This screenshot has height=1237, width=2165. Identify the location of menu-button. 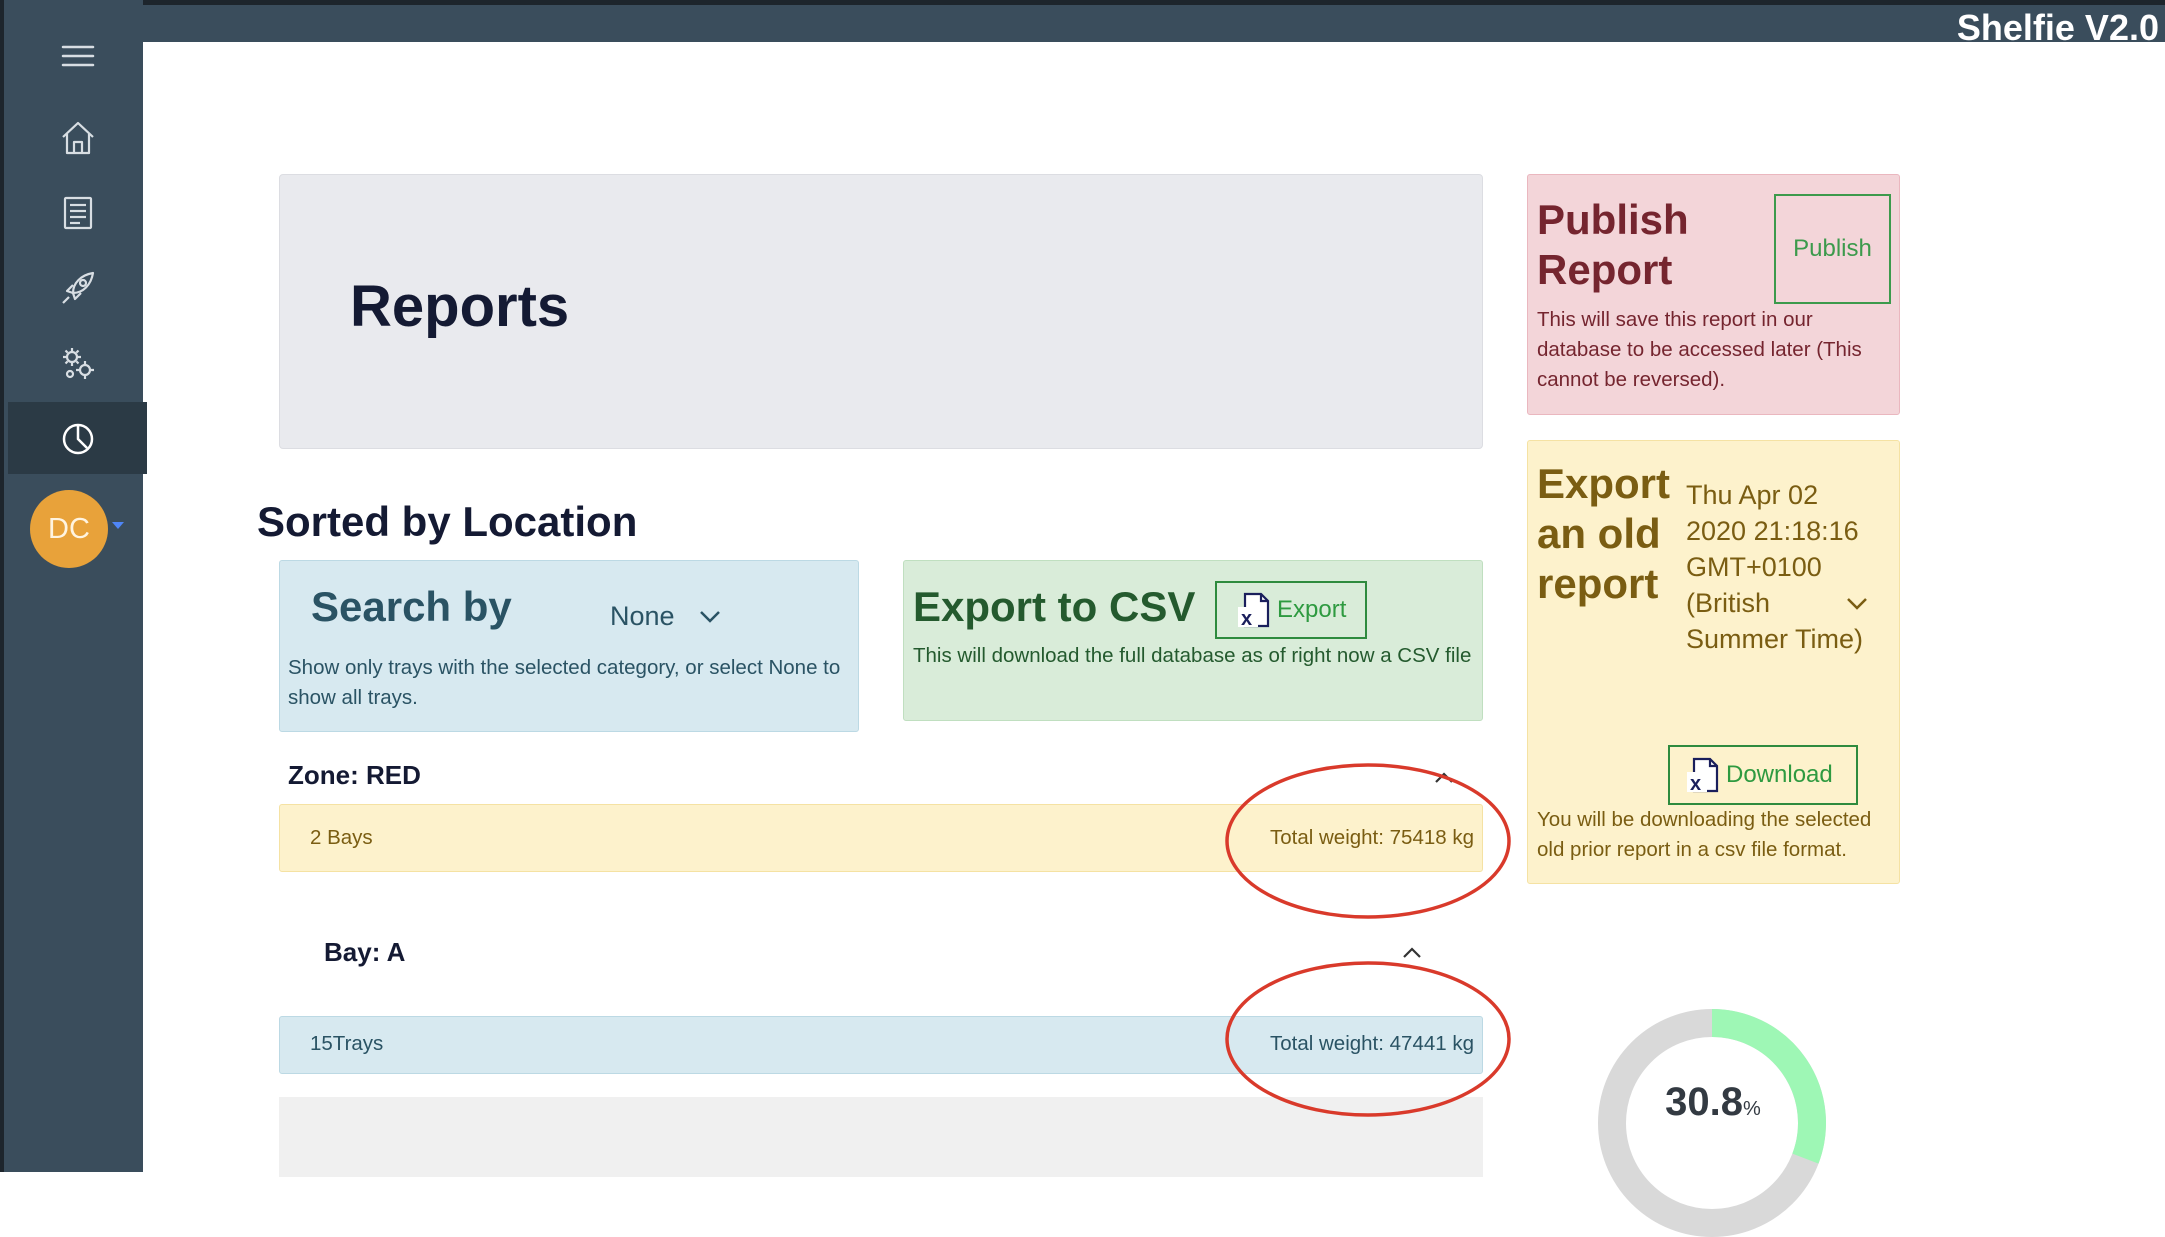
(77, 56).